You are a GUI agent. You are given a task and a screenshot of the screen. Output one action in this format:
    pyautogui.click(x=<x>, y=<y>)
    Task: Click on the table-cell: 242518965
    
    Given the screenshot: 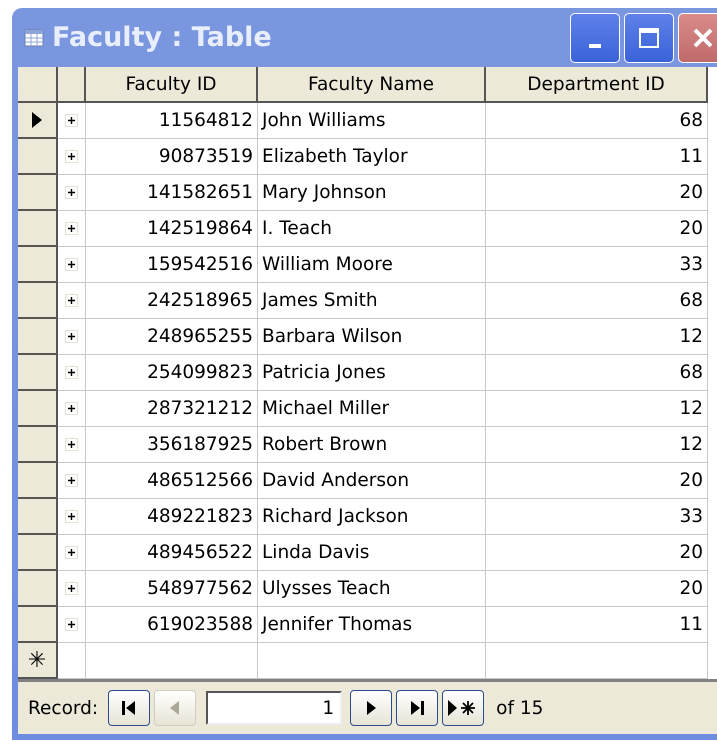 What is the action you would take?
    pyautogui.click(x=172, y=301)
    